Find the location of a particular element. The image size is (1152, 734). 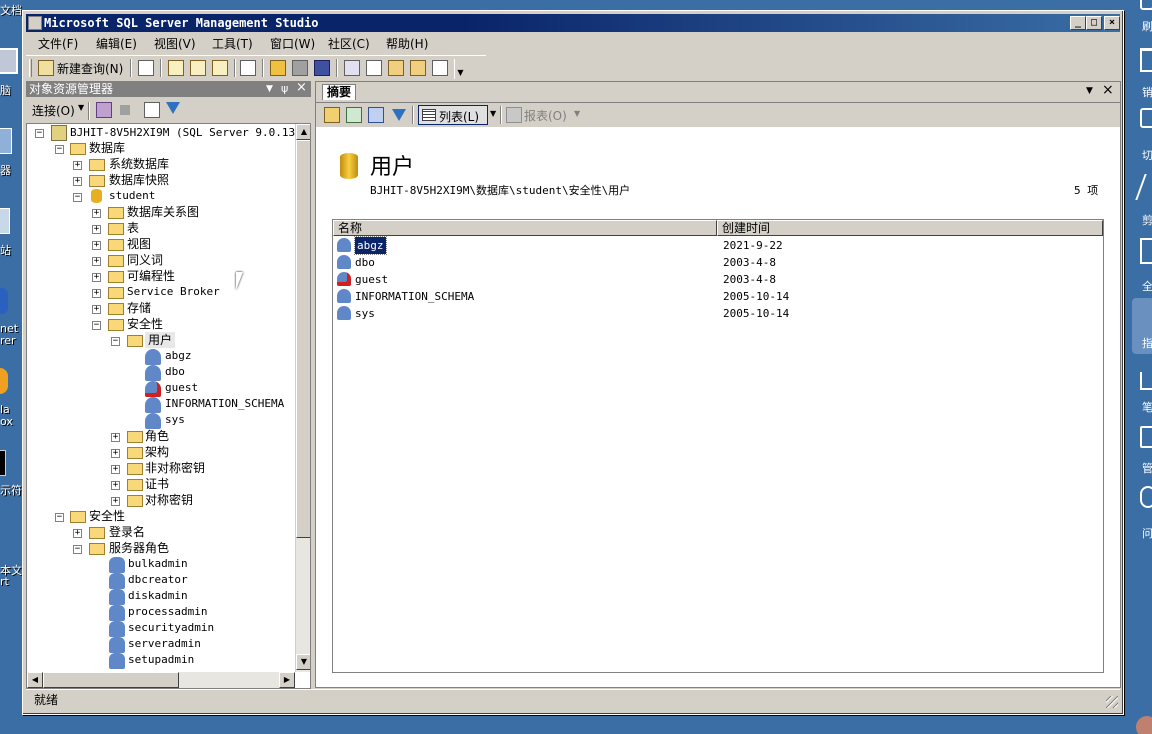

close-button: × is located at coordinates (1112, 23).